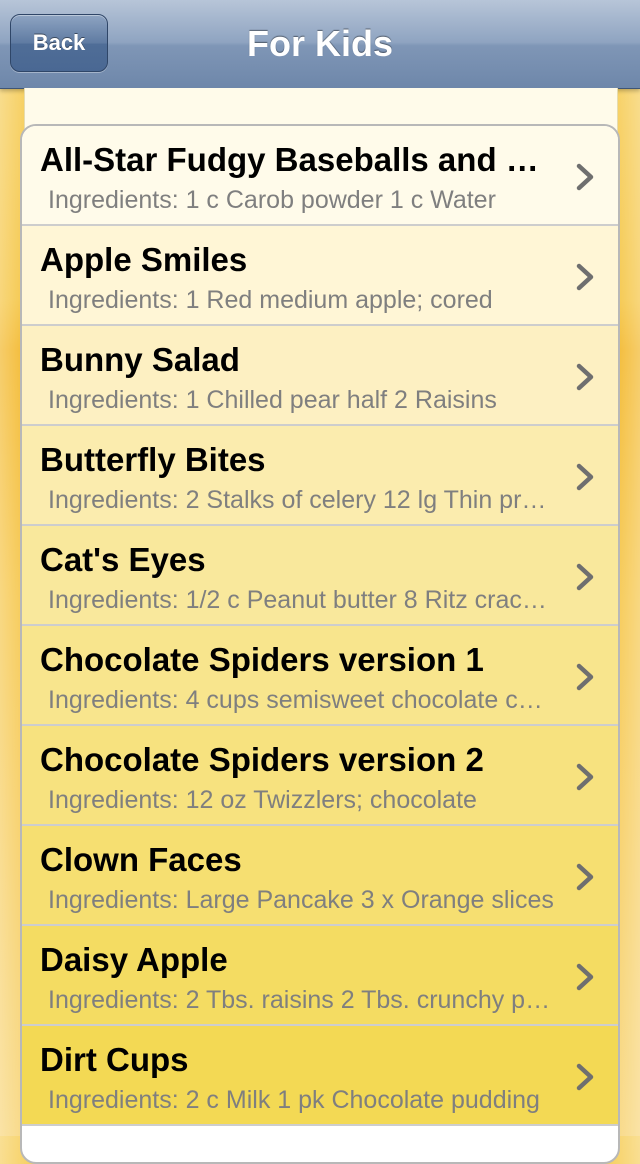 The image size is (640, 1164). What do you see at coordinates (300, 159) in the screenshot?
I see `recipe-title: All-Star Fudgy Baseballs and Bats` at bounding box center [300, 159].